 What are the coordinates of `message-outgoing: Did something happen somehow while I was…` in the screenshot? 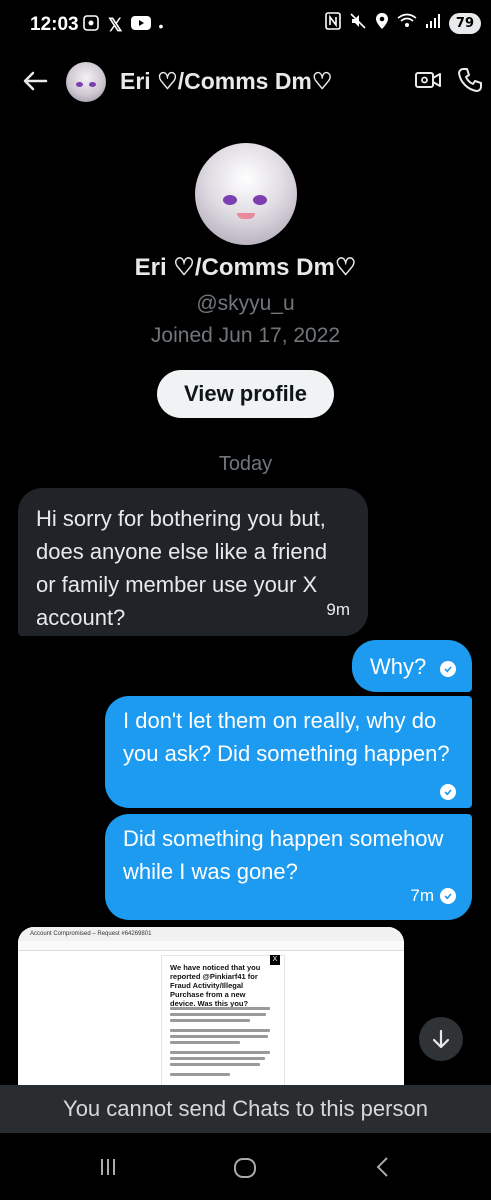 It's located at (288, 867).